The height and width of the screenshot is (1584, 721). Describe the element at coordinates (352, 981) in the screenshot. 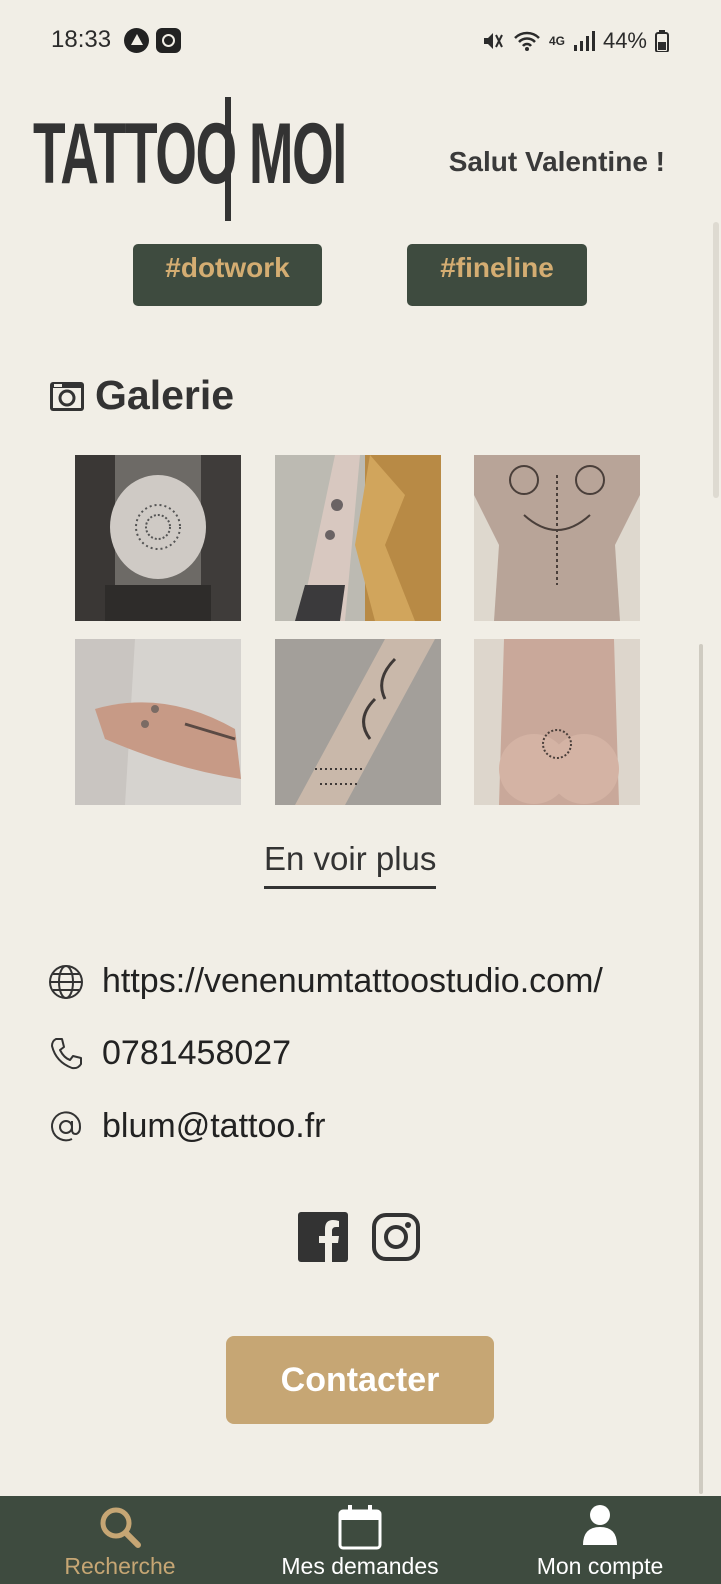

I see `website-link: https://venenumtattoostudio.com/` at that location.